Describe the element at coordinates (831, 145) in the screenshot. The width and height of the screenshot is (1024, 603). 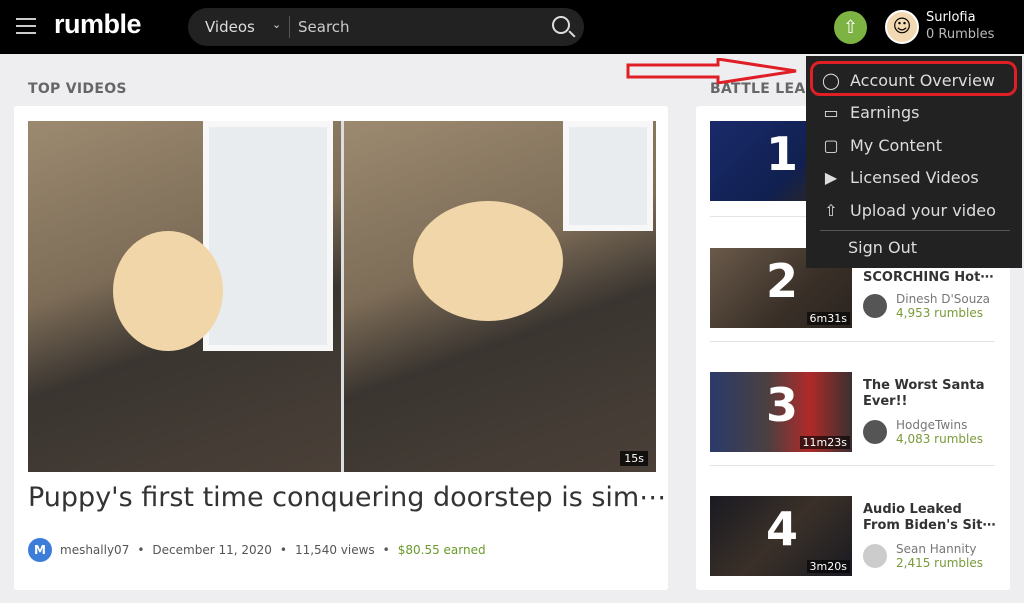
I see `video-camera-icon: ▢` at that location.